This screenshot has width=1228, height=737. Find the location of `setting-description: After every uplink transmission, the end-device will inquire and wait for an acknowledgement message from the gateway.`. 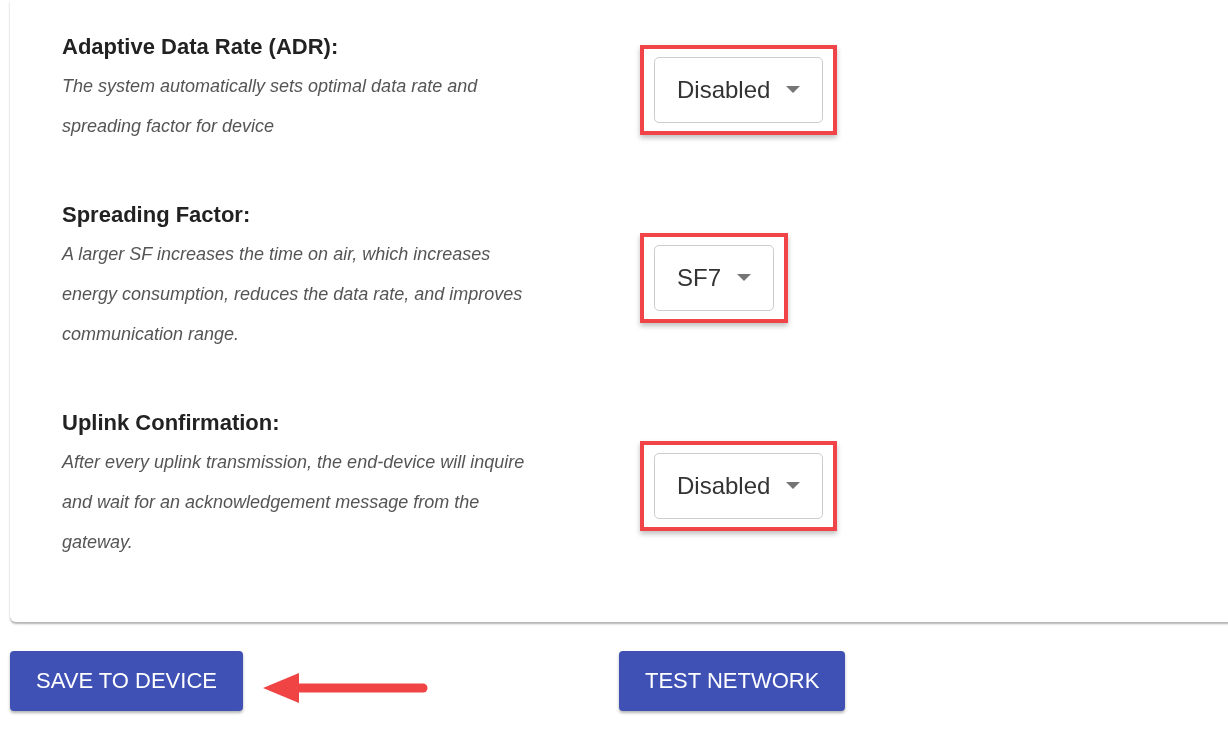

setting-description: After every uplink transmission, the end-device will inquire and wait for an acknowledgement message from the gateway. is located at coordinates (294, 502).